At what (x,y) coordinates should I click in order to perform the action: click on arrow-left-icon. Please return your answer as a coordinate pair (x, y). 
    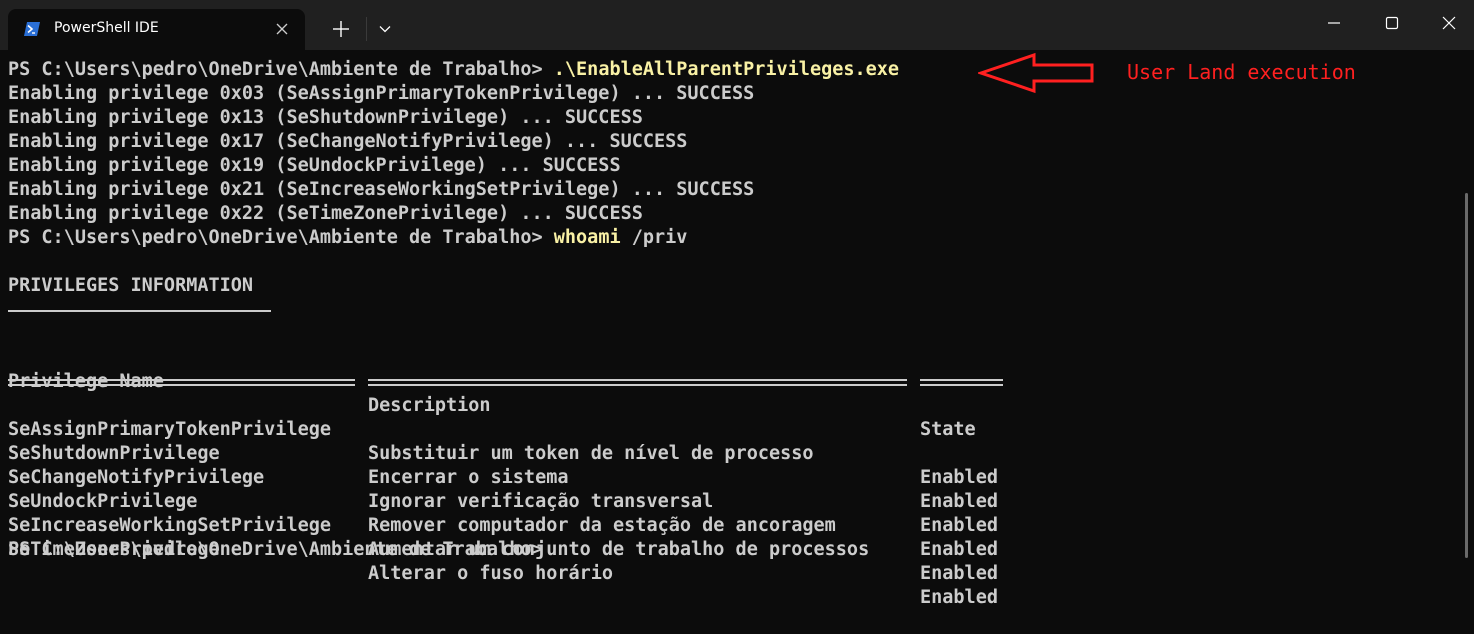
    Looking at the image, I should click on (1036, 73).